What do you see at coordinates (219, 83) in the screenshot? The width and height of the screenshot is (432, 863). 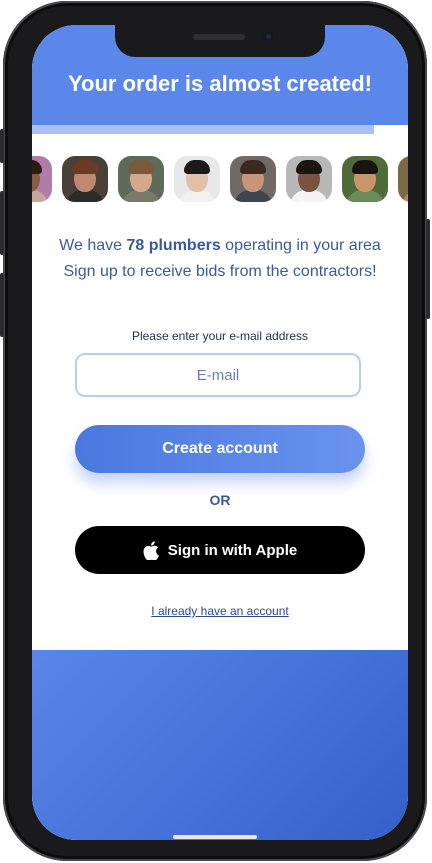 I see `page-title: Your order is almost created!` at bounding box center [219, 83].